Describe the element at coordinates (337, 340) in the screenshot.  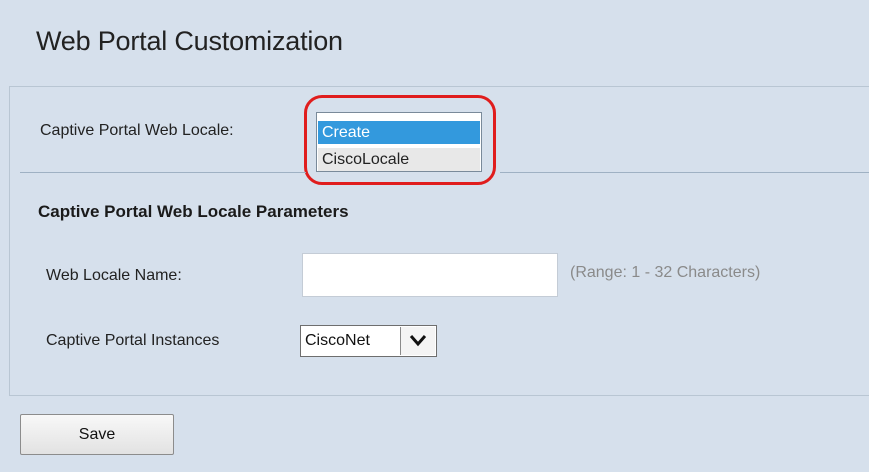
I see `portal-instances-value: CiscoNet` at that location.